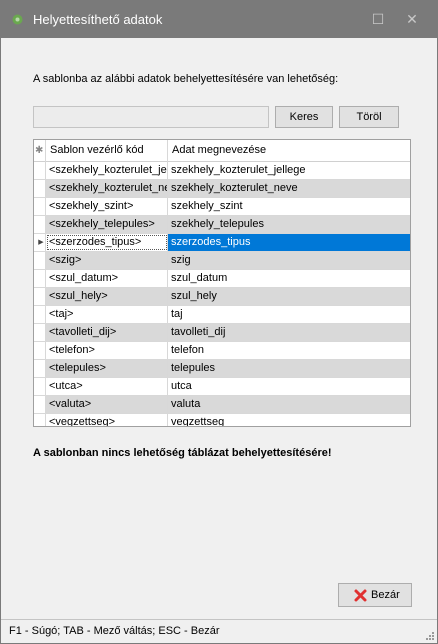 The image size is (438, 644). I want to click on cell-template-code: <vegzettseg>, so click(107, 420).